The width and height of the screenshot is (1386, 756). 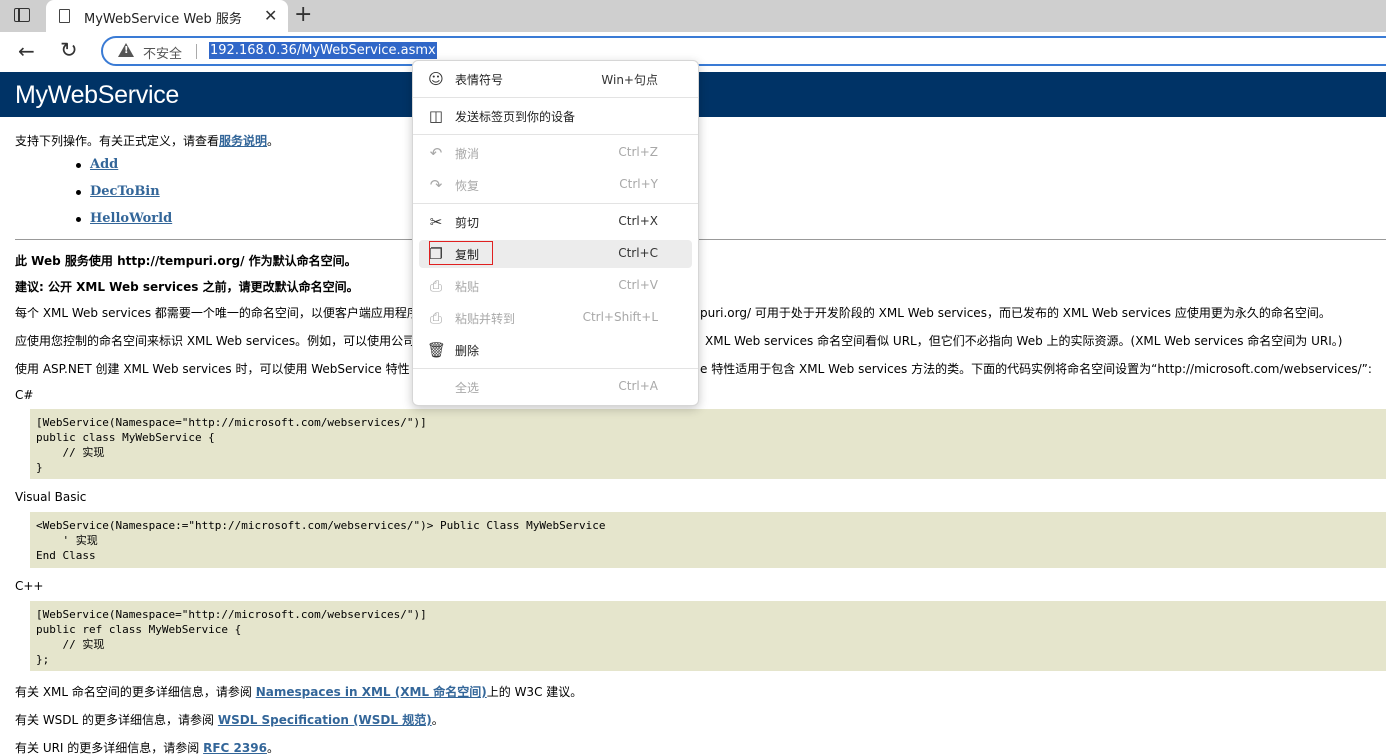 I want to click on insecure-label: 不安全, so click(x=162, y=52).